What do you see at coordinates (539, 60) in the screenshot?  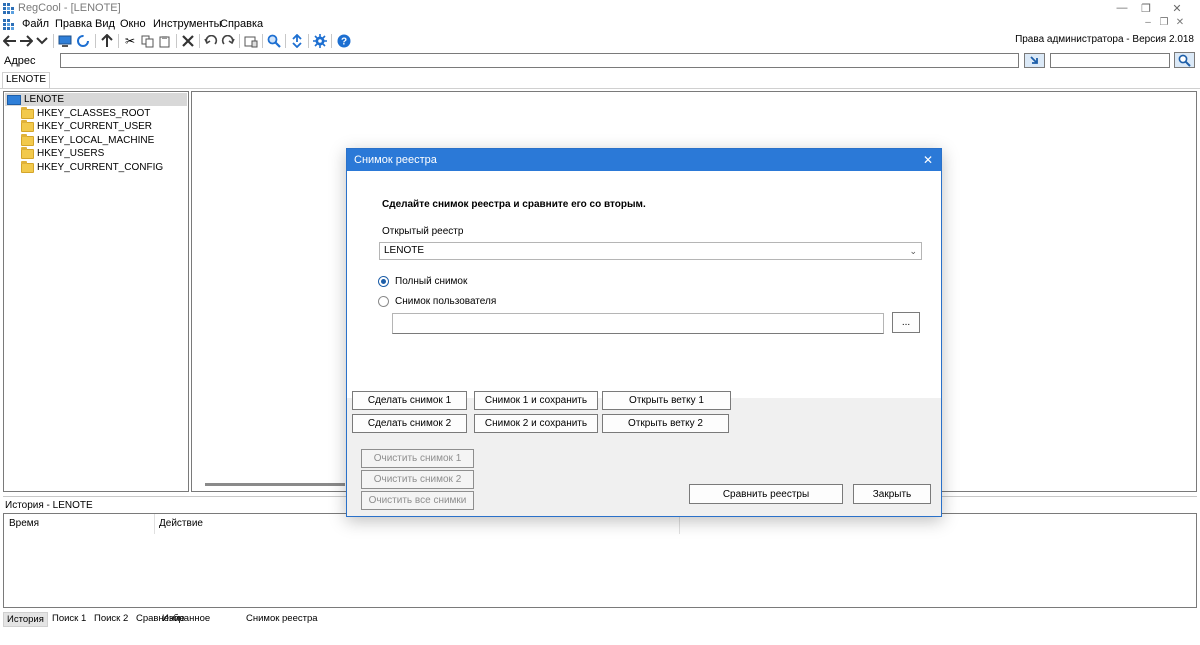 I see `address-input` at bounding box center [539, 60].